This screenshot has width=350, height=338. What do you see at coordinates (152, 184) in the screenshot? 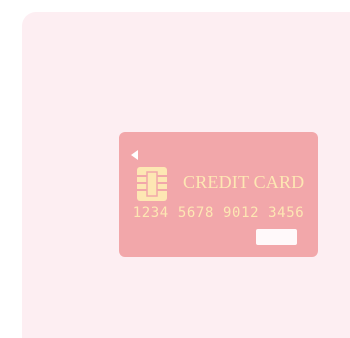
I see `chip-icon` at bounding box center [152, 184].